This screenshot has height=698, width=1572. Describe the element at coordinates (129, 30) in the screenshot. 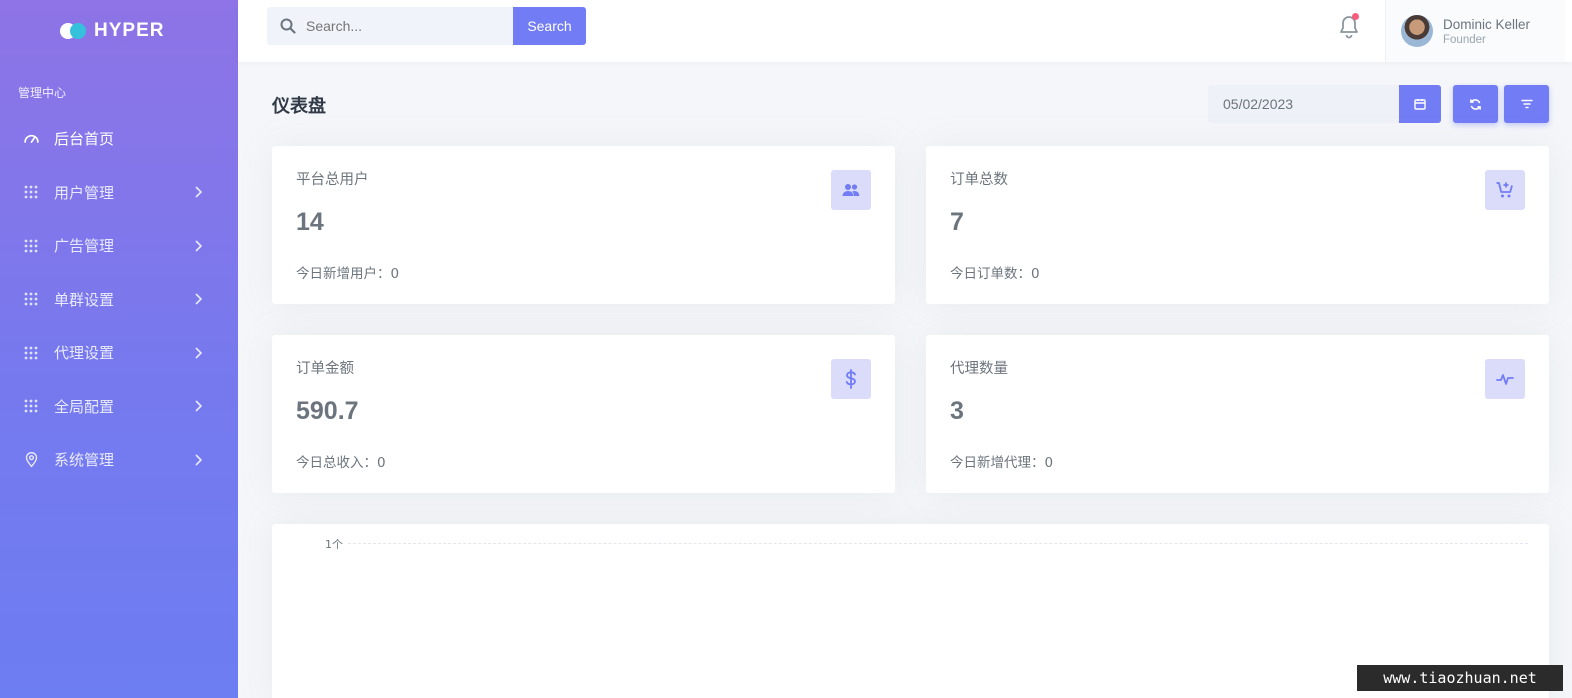

I see `brand-name: HYPER` at that location.